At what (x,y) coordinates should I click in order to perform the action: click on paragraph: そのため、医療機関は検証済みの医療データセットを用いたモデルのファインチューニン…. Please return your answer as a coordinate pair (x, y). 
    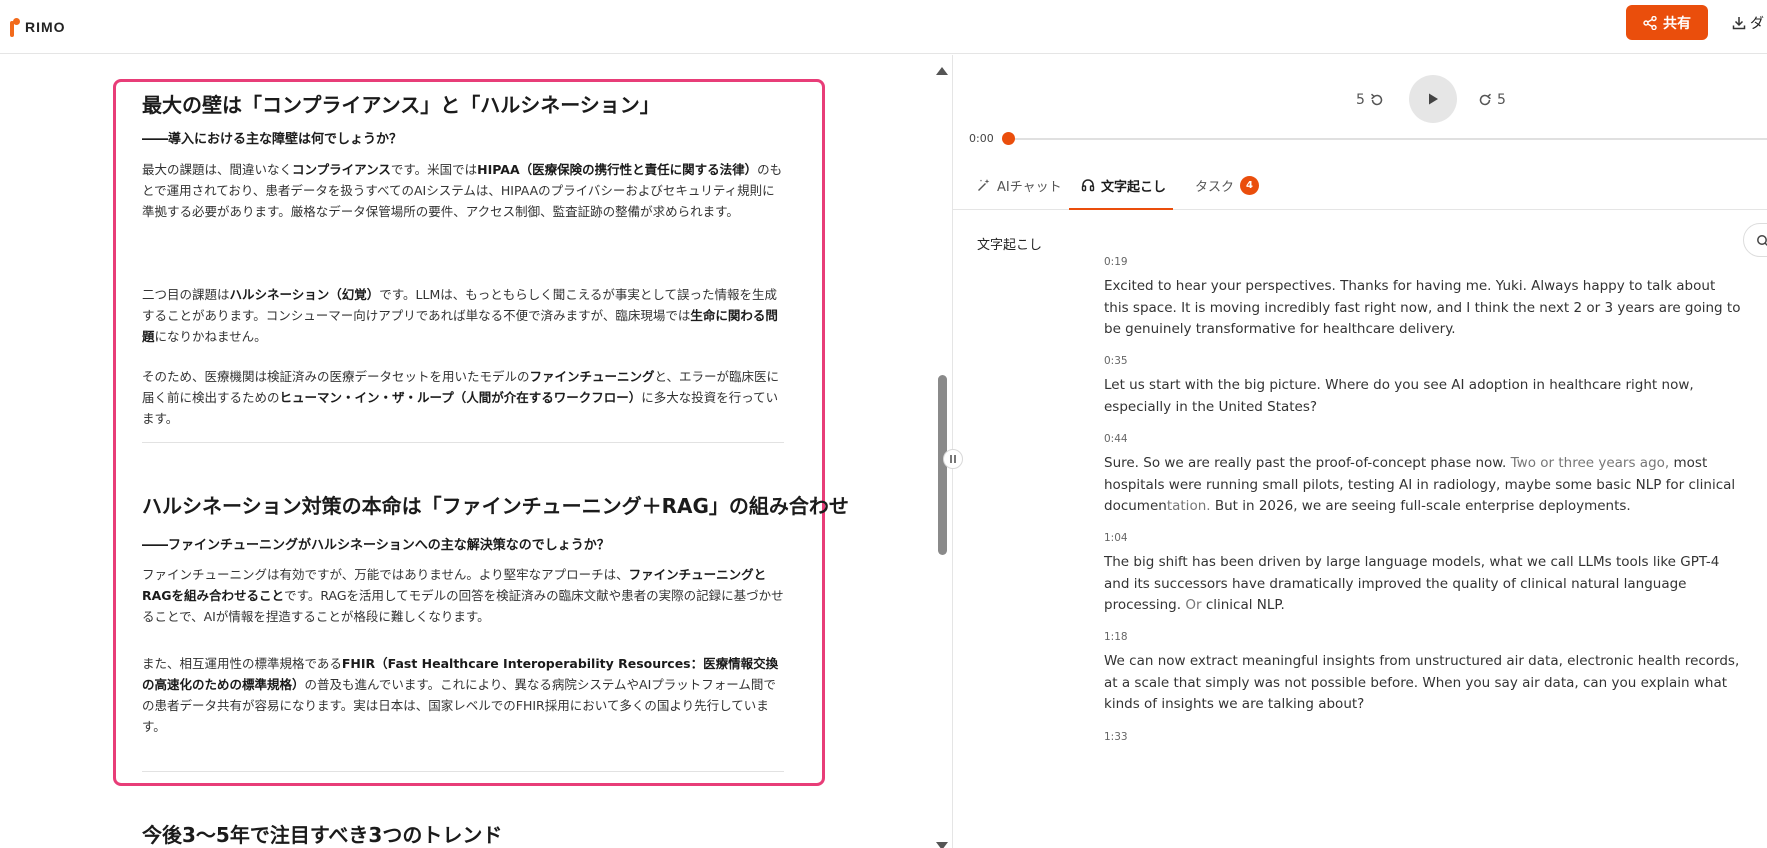
    Looking at the image, I should click on (461, 397).